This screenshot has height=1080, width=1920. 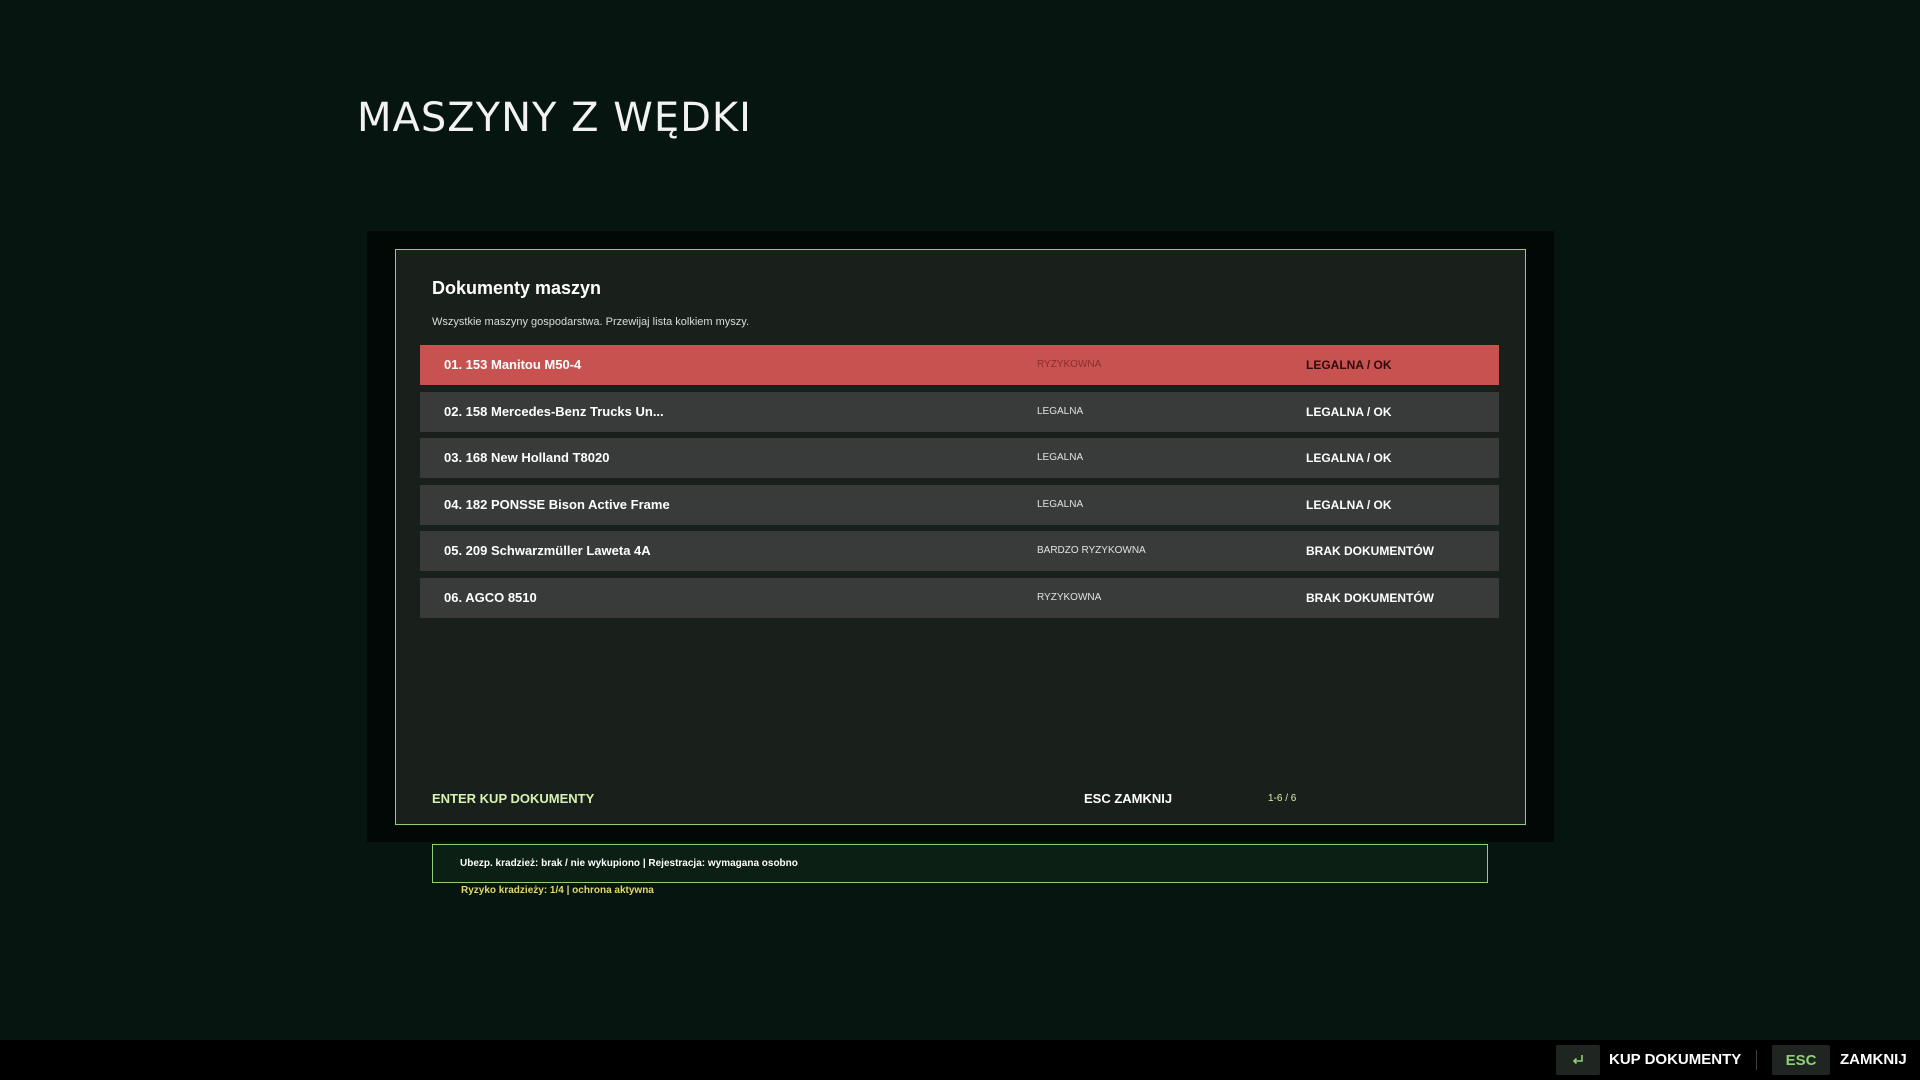 What do you see at coordinates (1675, 1059) in the screenshot?
I see `buy-documents-button: KUP DOKUMENTY` at bounding box center [1675, 1059].